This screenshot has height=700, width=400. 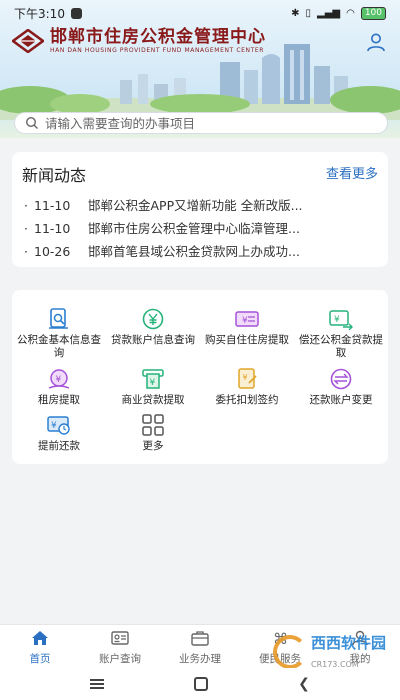 I want to click on search-icon, so click(x=31, y=122).